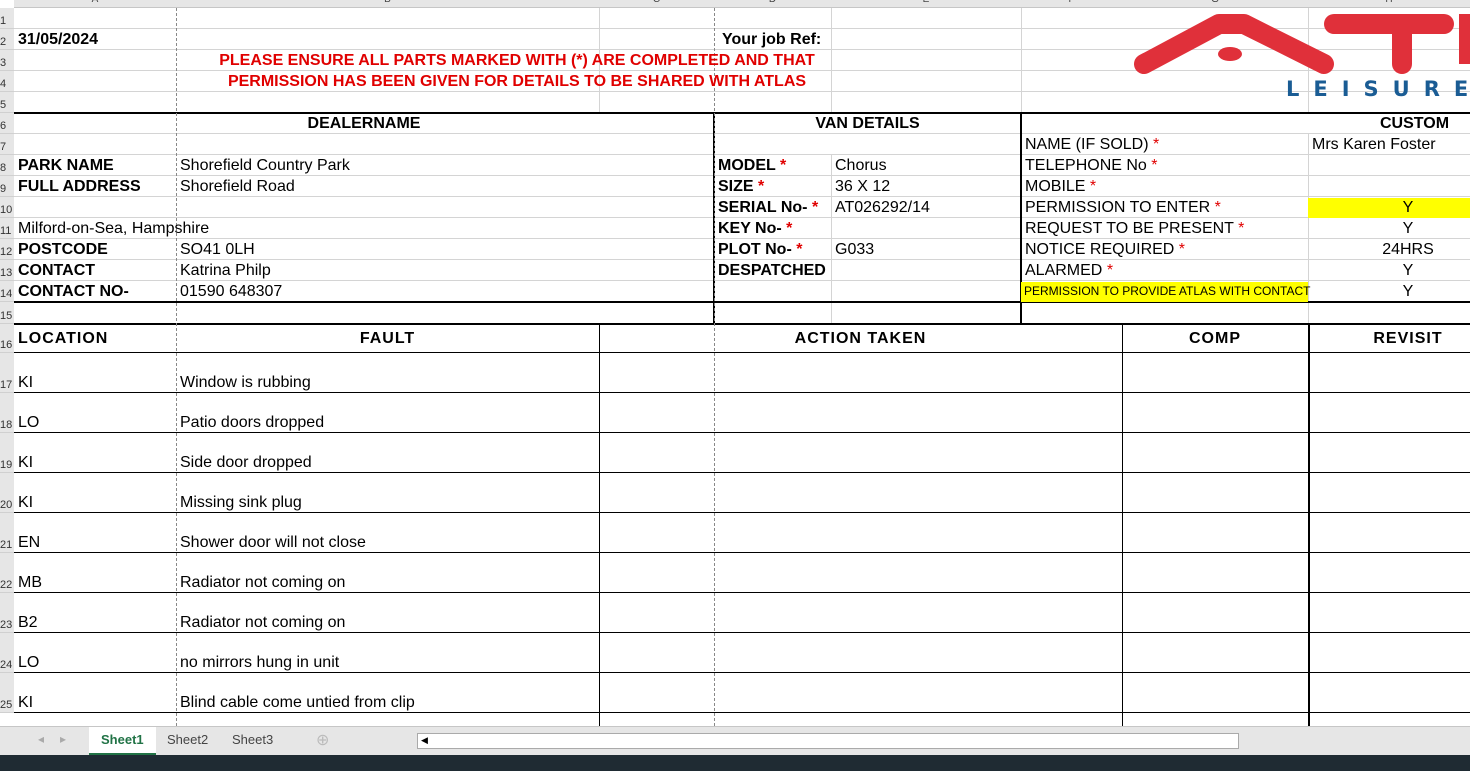 This screenshot has height=771, width=1470. Describe the element at coordinates (1071, 4) in the screenshot. I see `column-header: F` at that location.